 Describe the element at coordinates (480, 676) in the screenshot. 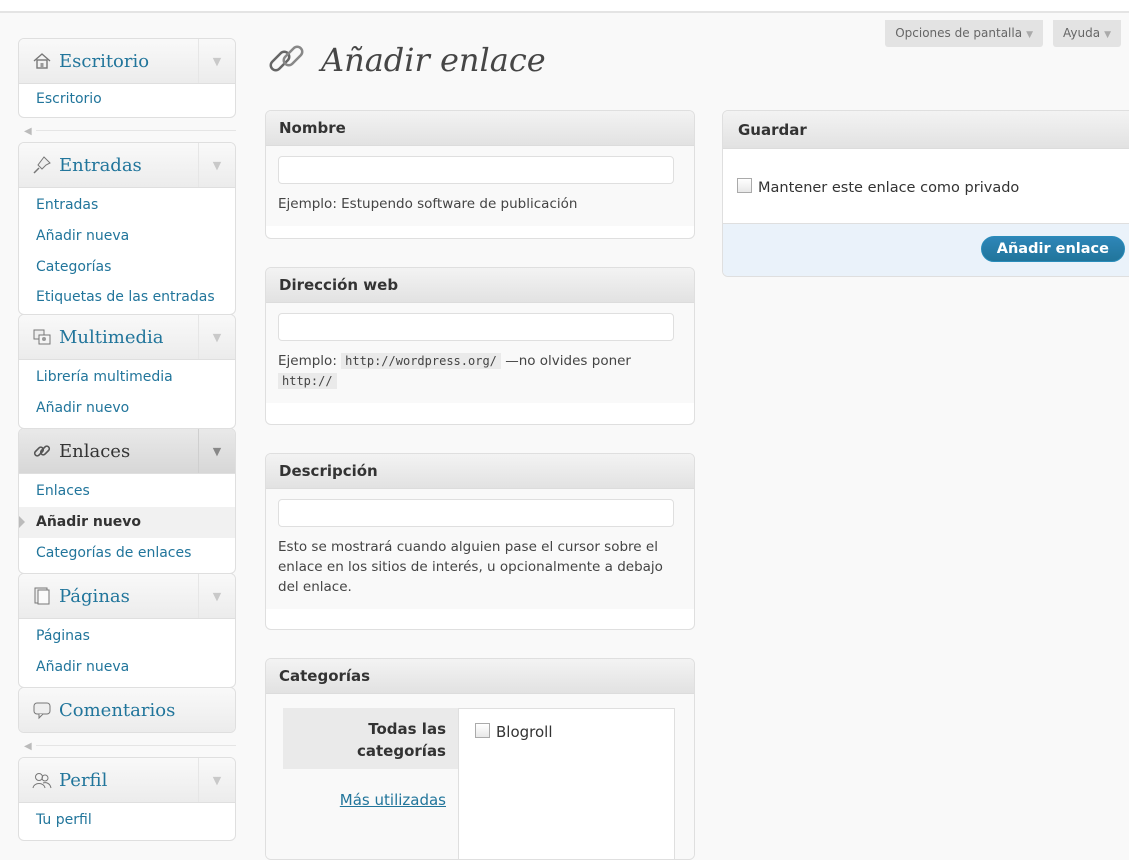

I see `categories-box-title: Categorías` at that location.